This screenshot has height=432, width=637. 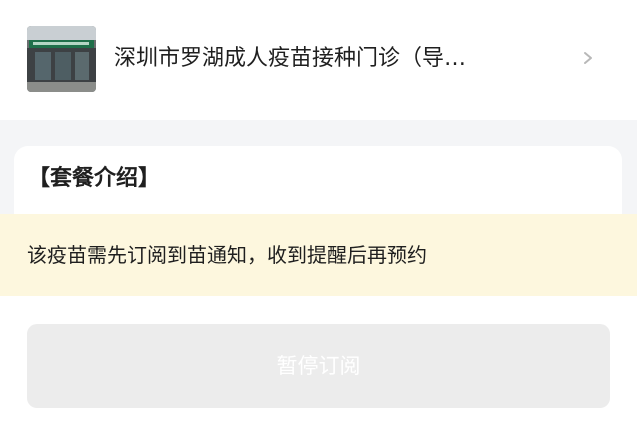 I want to click on subscription-notice-text: 该疫苗需先订阅到苗通知，收到提醒后再预约, so click(x=227, y=255).